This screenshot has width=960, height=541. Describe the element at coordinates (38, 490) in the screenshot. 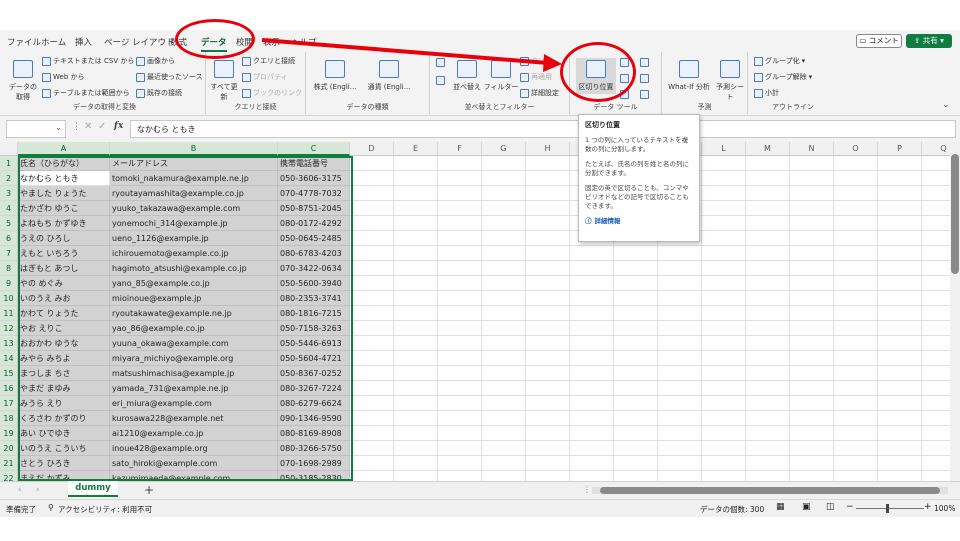

I see `next-sheet-icon: ›` at that location.